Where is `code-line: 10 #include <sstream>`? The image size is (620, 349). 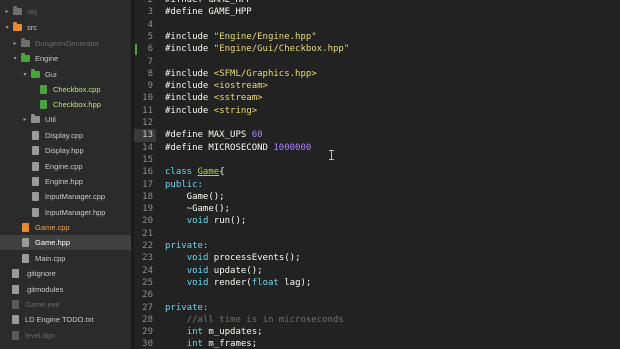 code-line: 10 #include <sstream> is located at coordinates (377, 98).